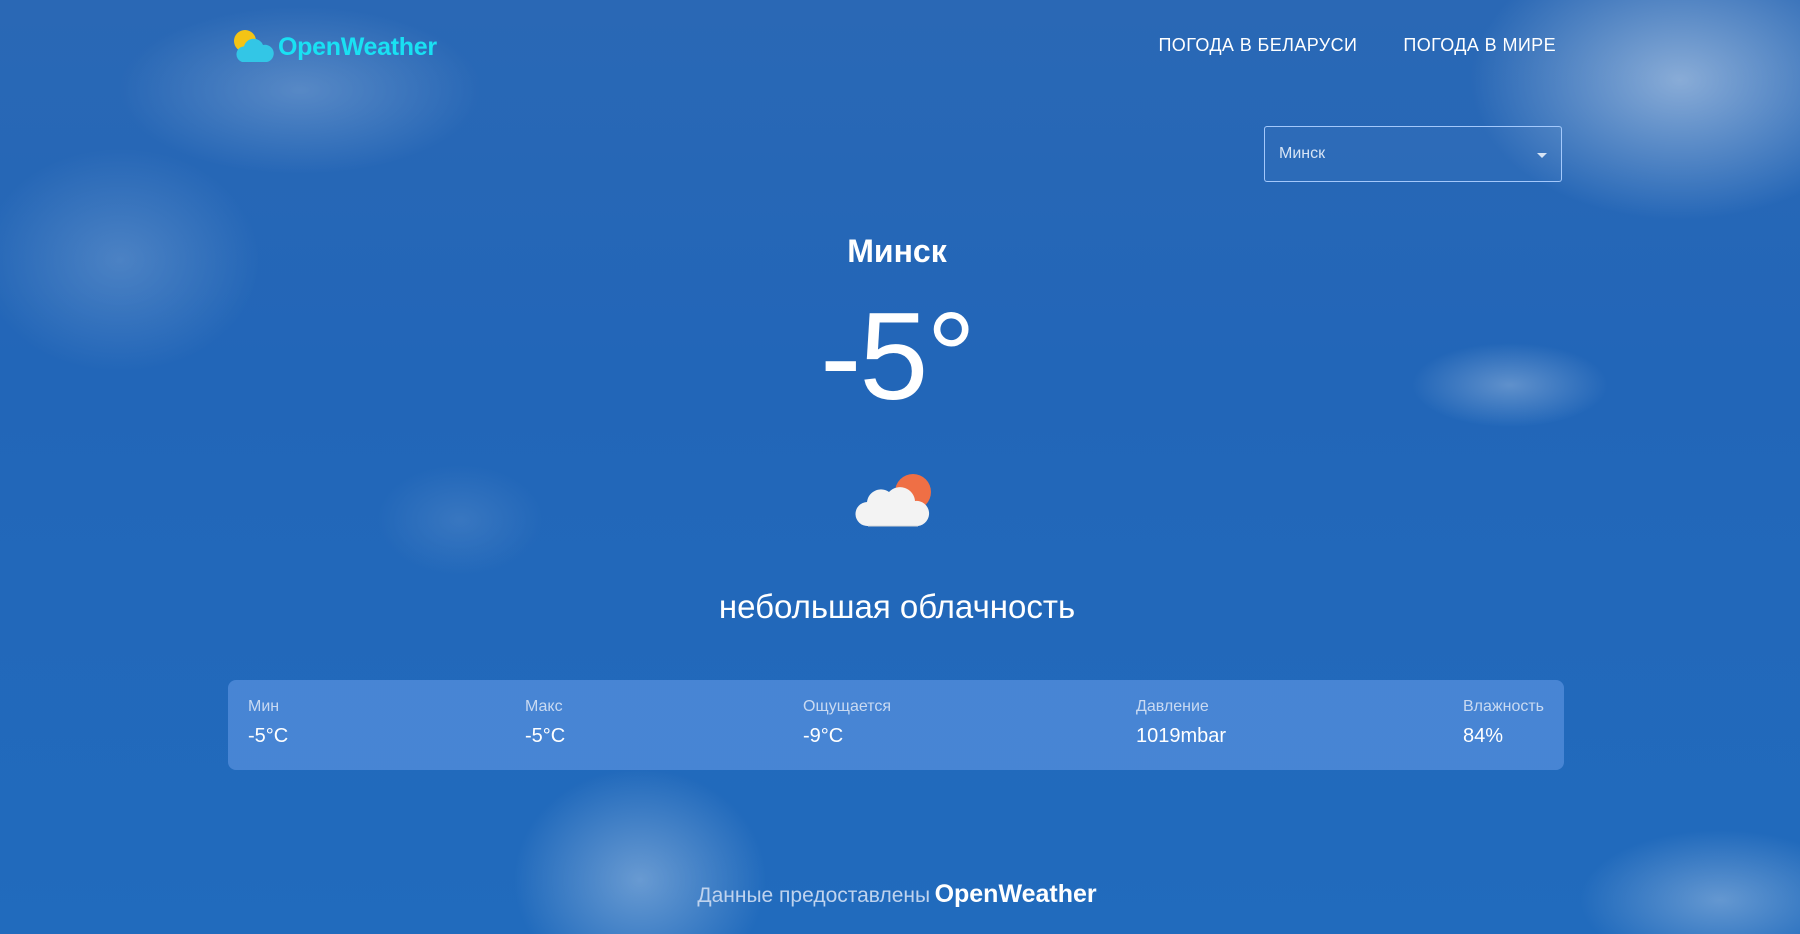  What do you see at coordinates (253, 47) in the screenshot?
I see `openweather-logo-icon` at bounding box center [253, 47].